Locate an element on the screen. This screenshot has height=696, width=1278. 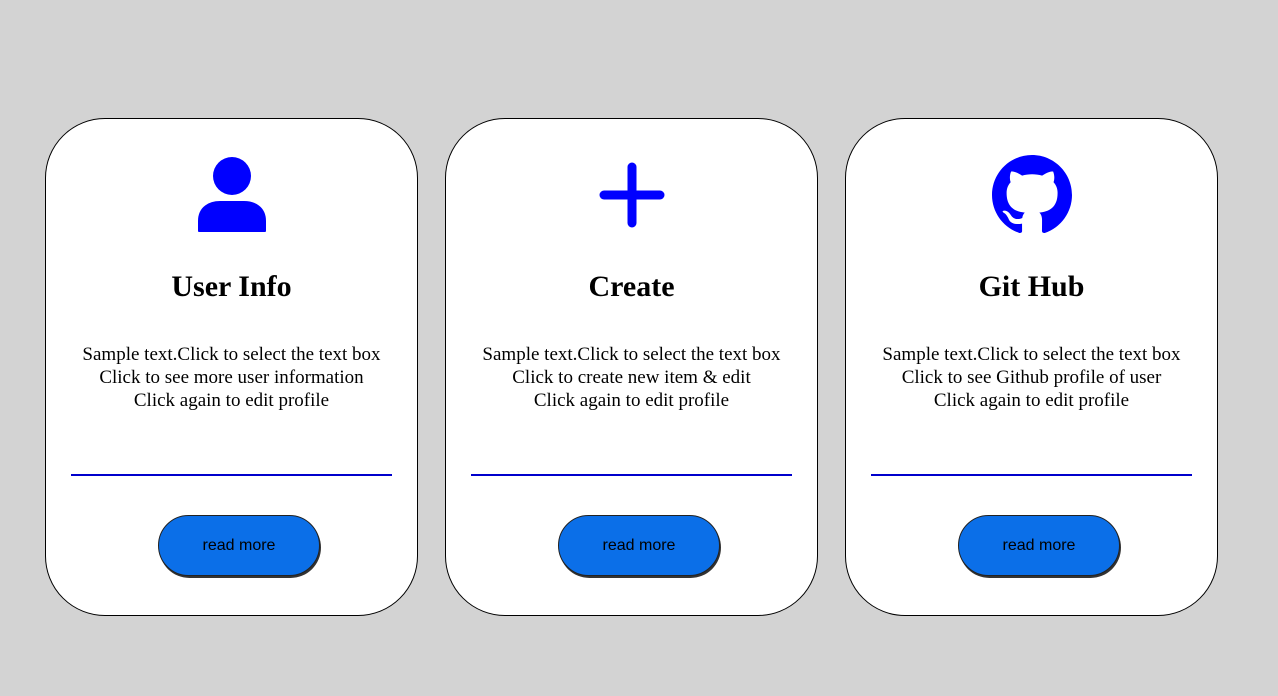
card-title: Create is located at coordinates (631, 286).